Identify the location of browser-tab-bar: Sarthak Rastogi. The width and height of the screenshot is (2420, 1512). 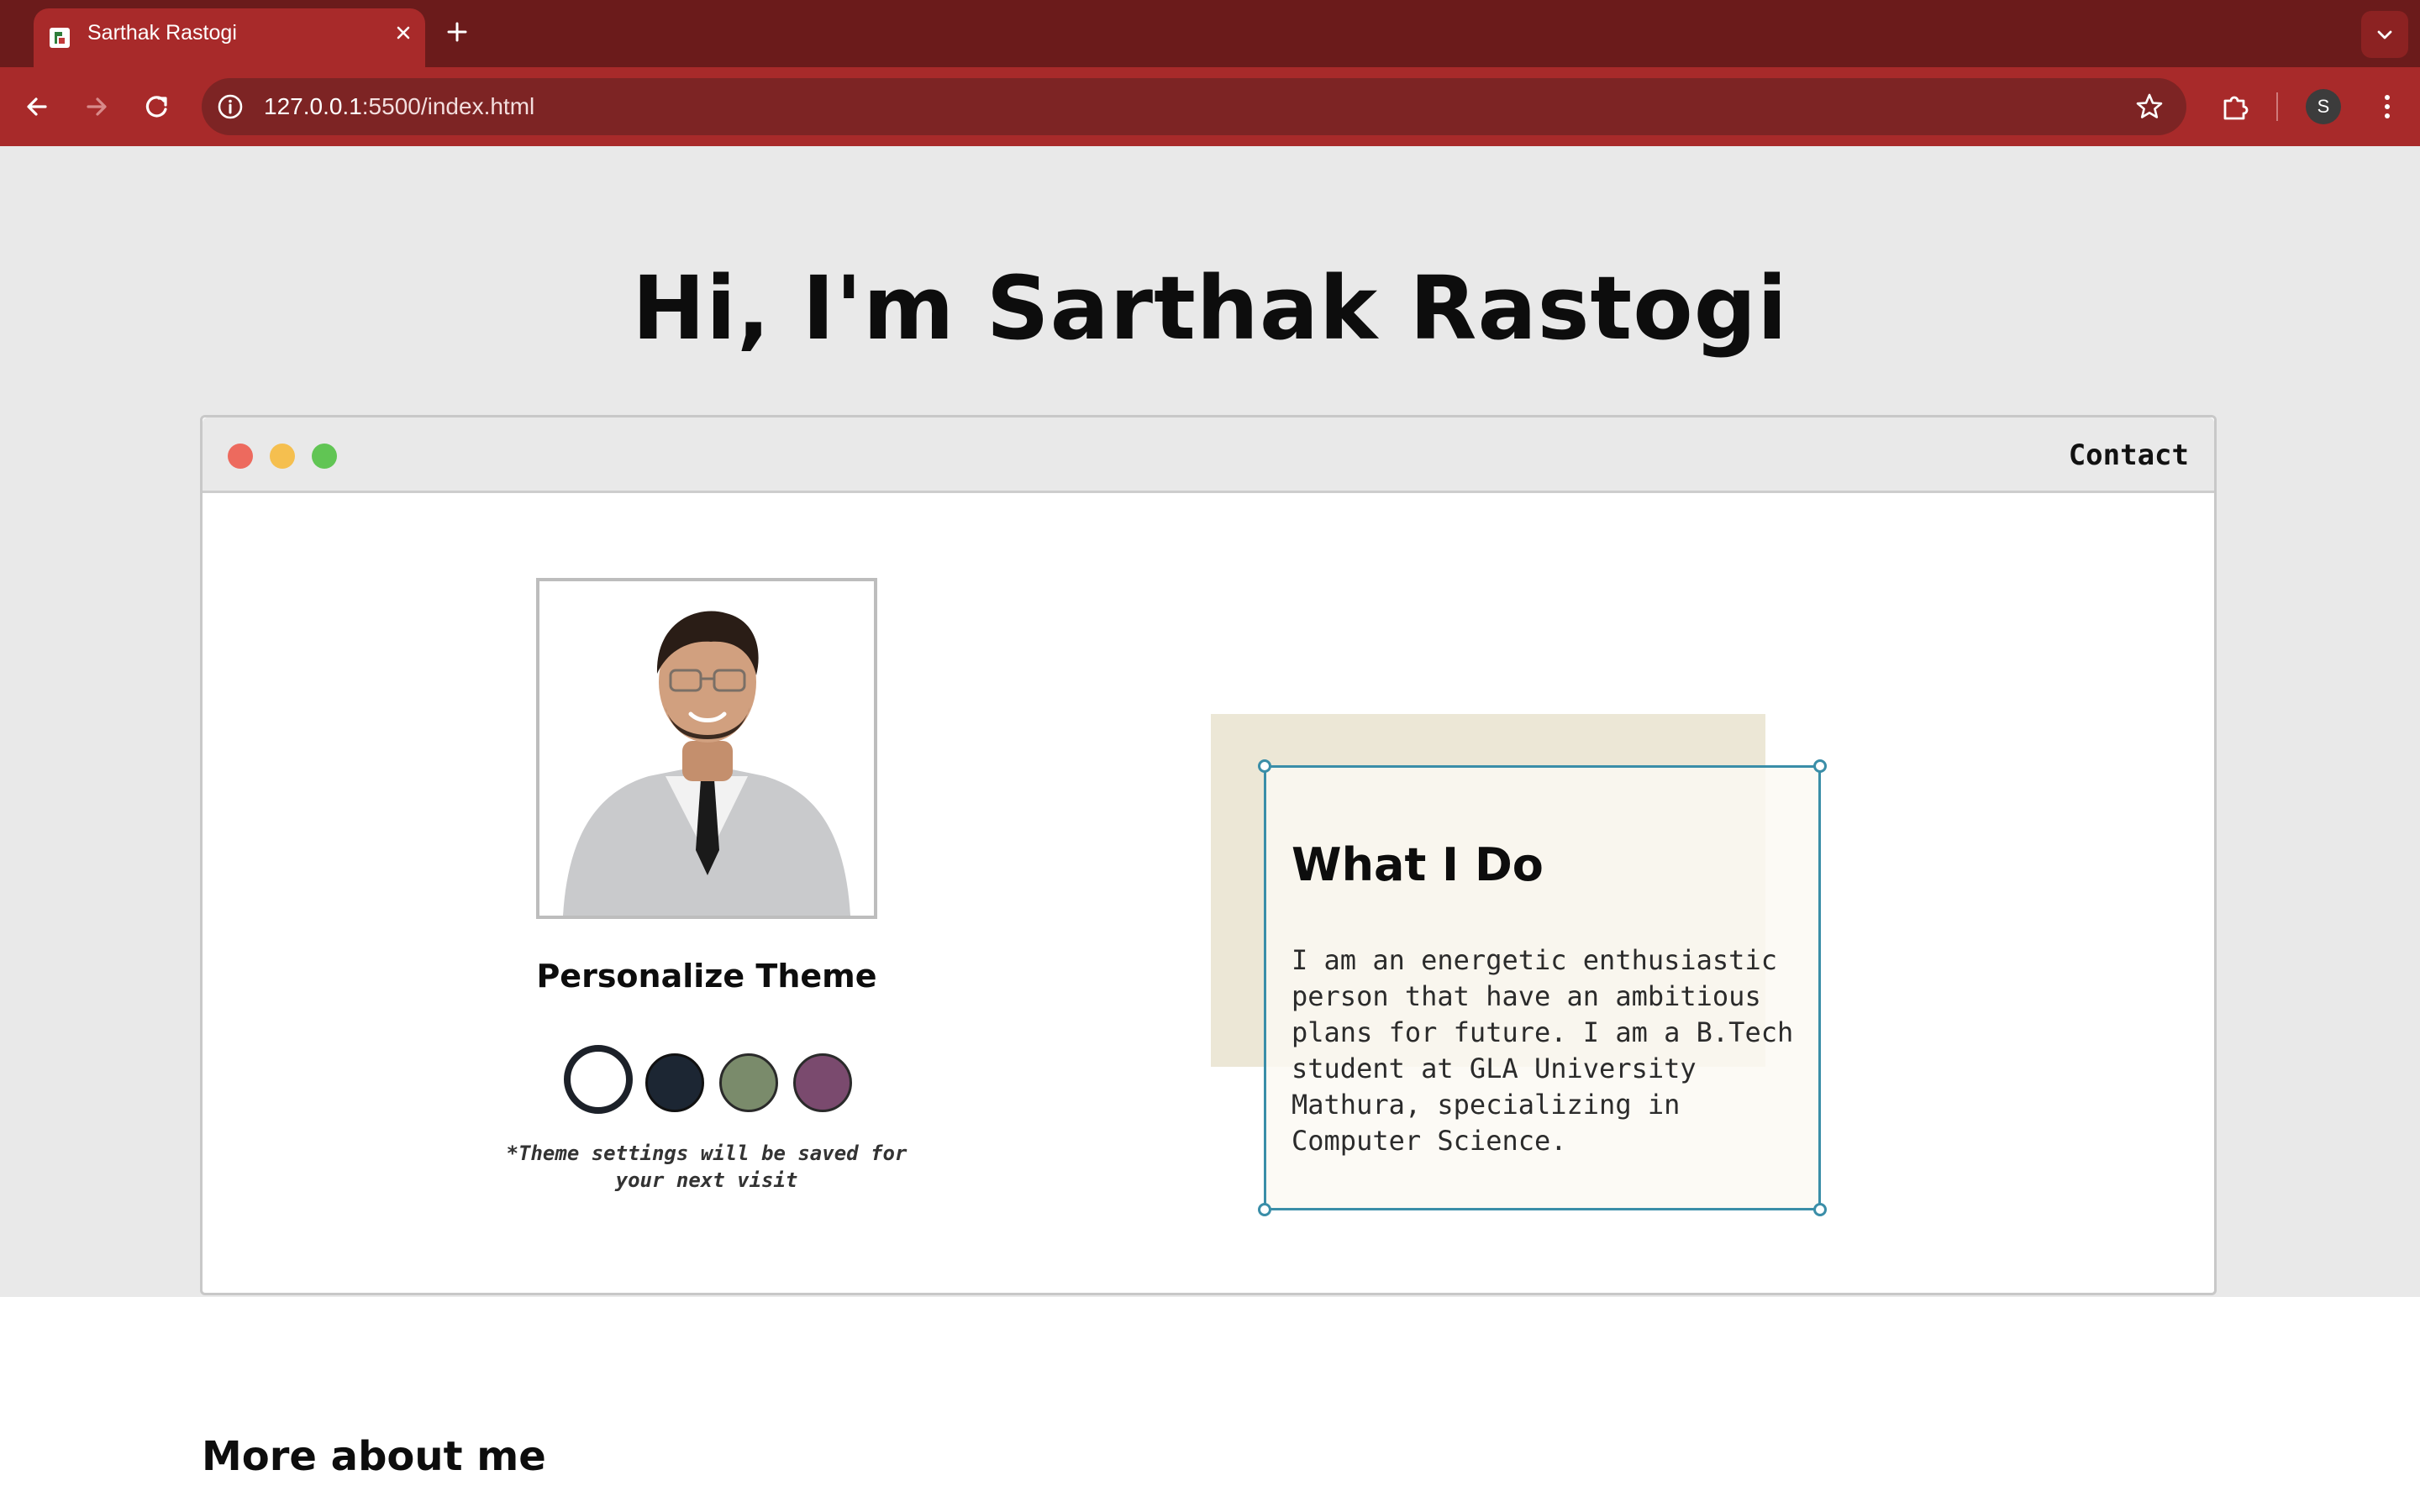
(1210, 33).